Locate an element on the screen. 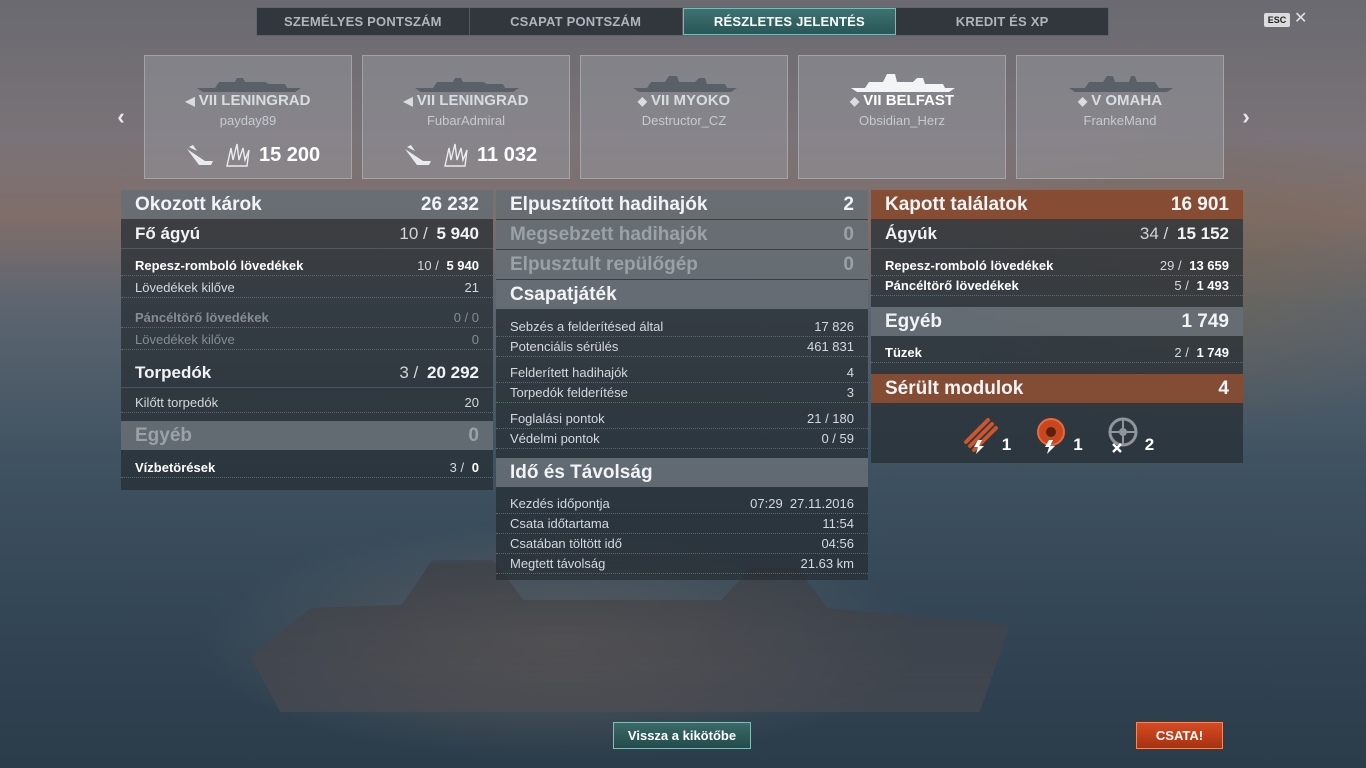 Image resolution: width=1366 pixels, height=768 pixels. engine-damaged-icon is located at coordinates (1051, 436).